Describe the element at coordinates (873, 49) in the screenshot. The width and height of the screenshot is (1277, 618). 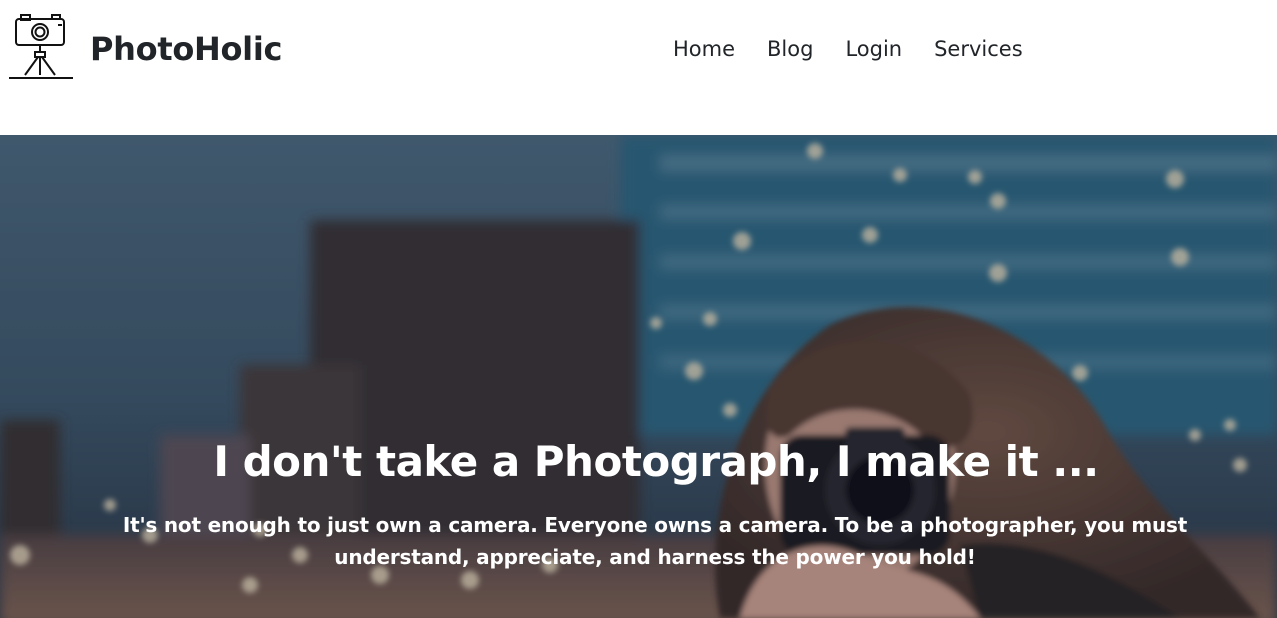
I see `nav-login: Login` at that location.